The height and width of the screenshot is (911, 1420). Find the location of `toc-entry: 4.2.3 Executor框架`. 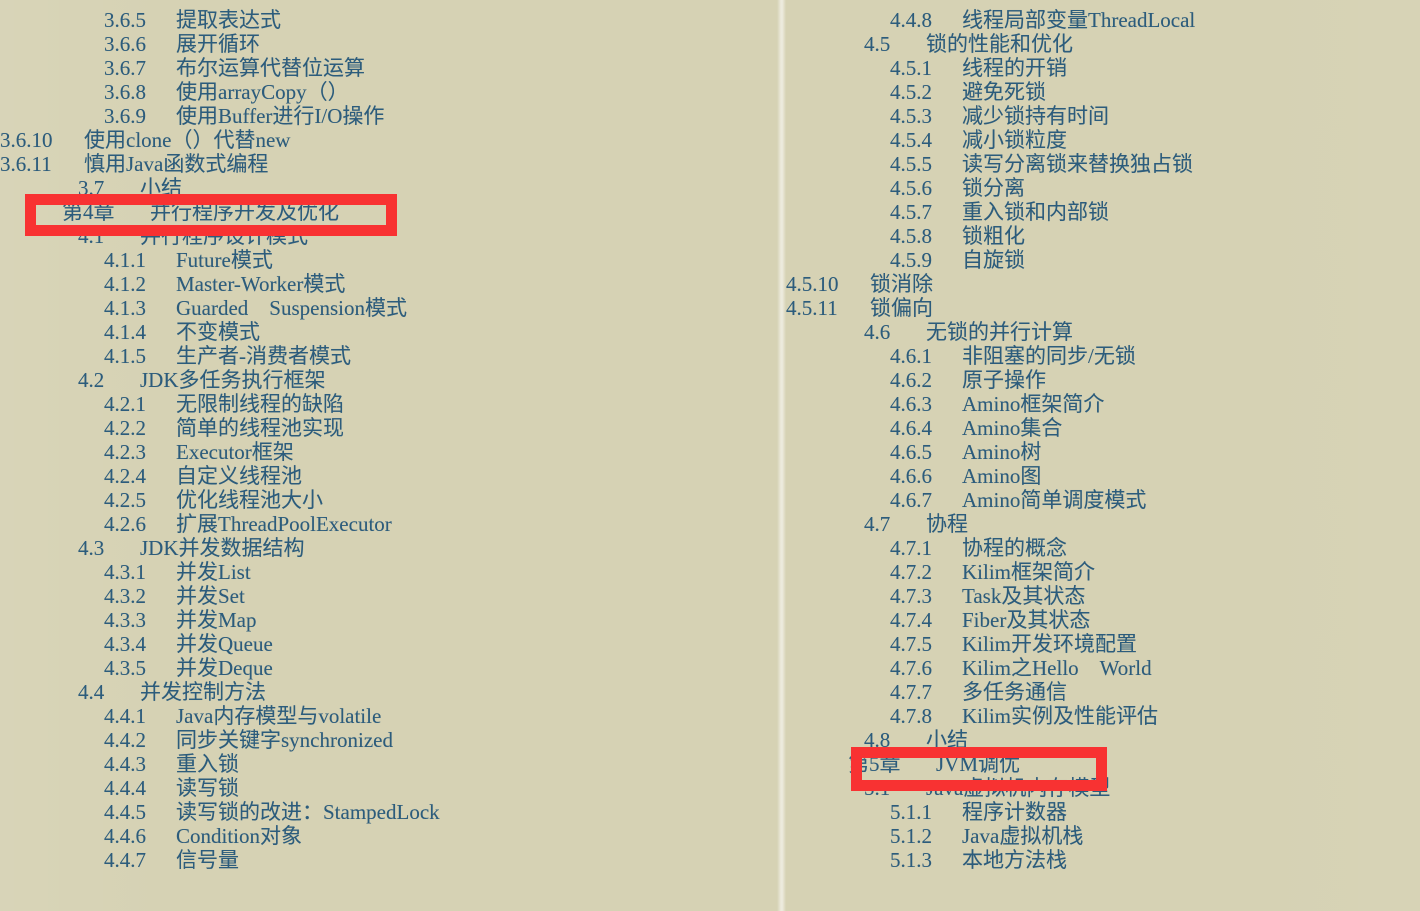

toc-entry: 4.2.3 Executor框架 is located at coordinates (388, 452).